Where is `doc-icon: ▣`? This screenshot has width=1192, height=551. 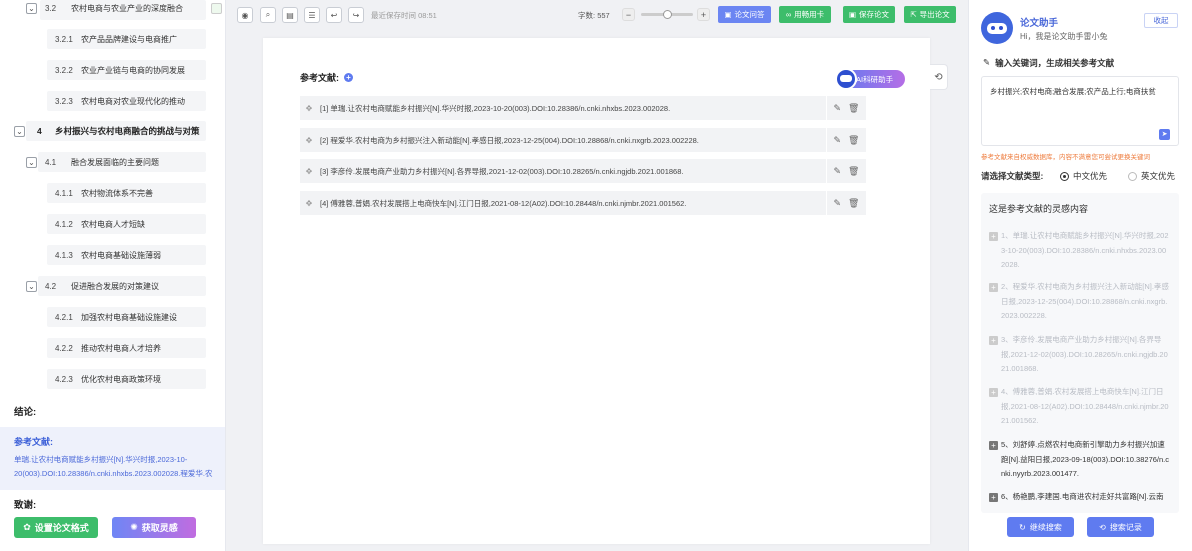 doc-icon: ▣ is located at coordinates (728, 14).